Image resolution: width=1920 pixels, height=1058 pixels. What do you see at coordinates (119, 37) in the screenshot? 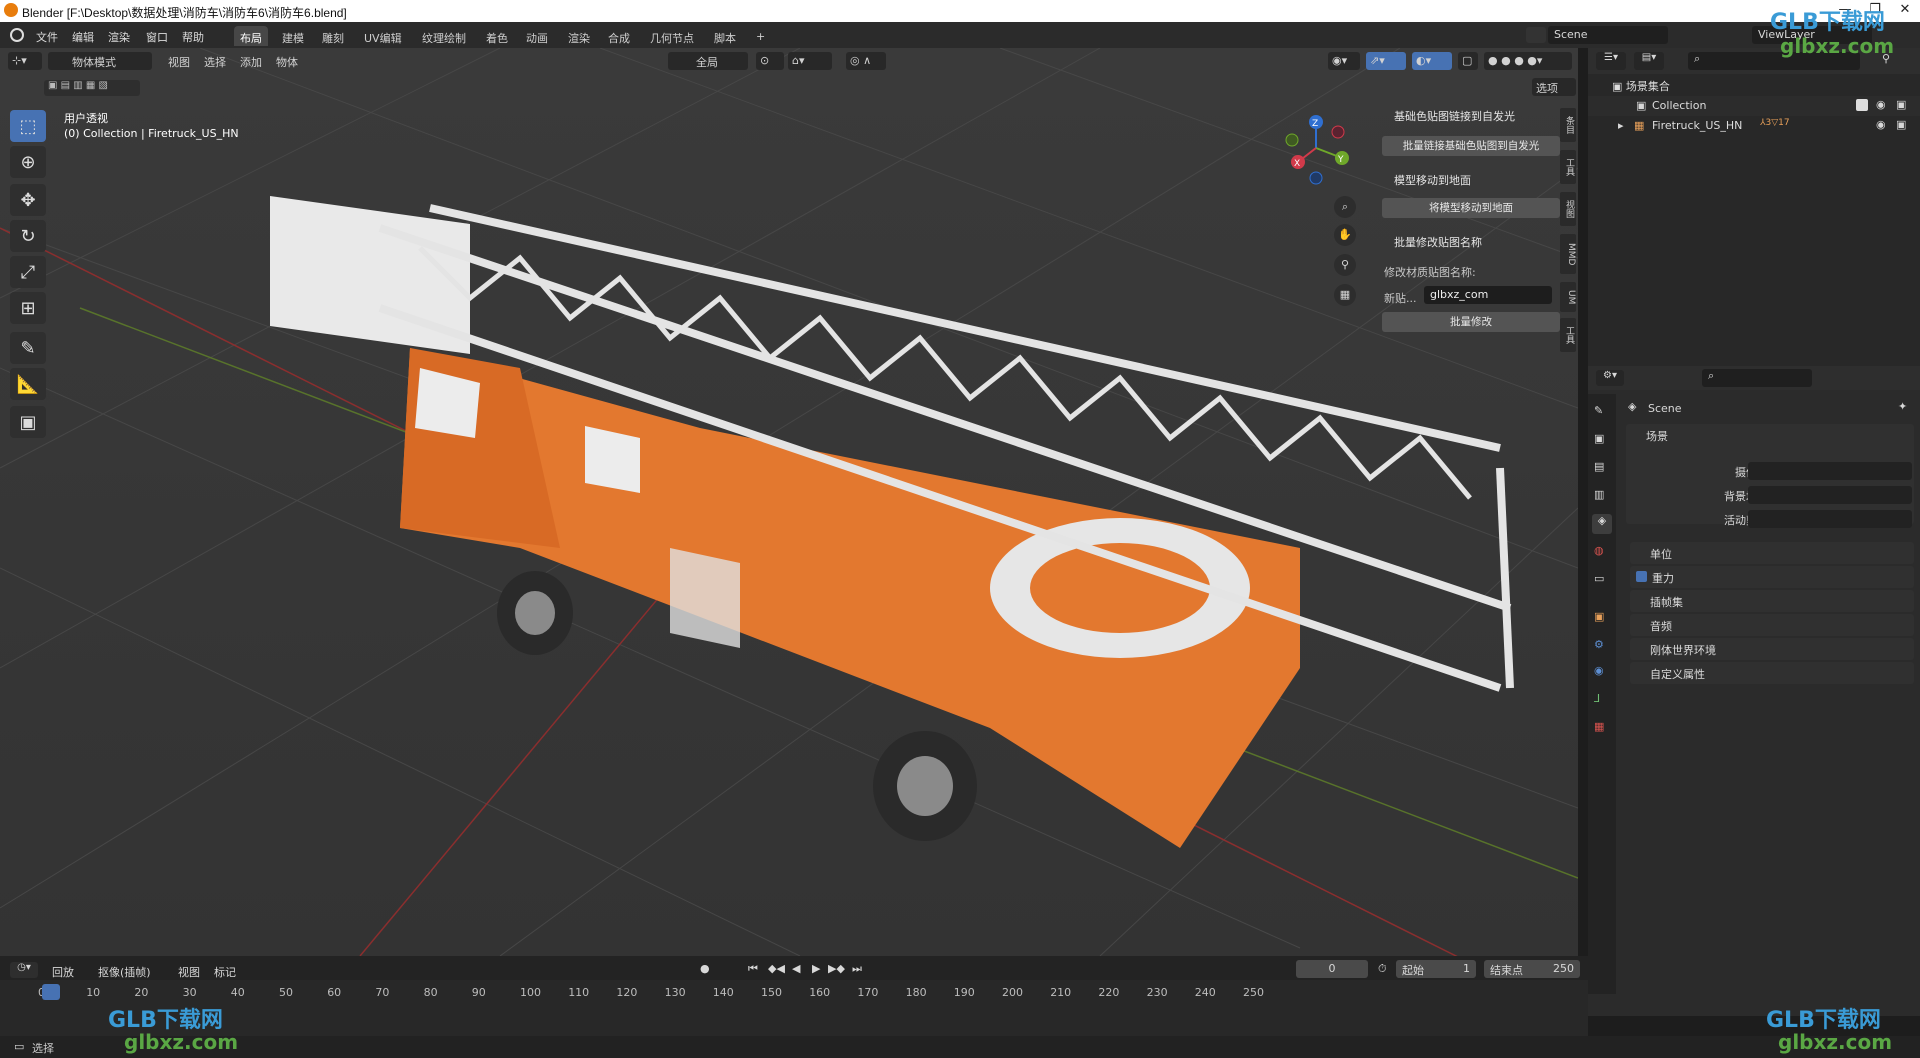
I see `menu-render: 渲染` at bounding box center [119, 37].